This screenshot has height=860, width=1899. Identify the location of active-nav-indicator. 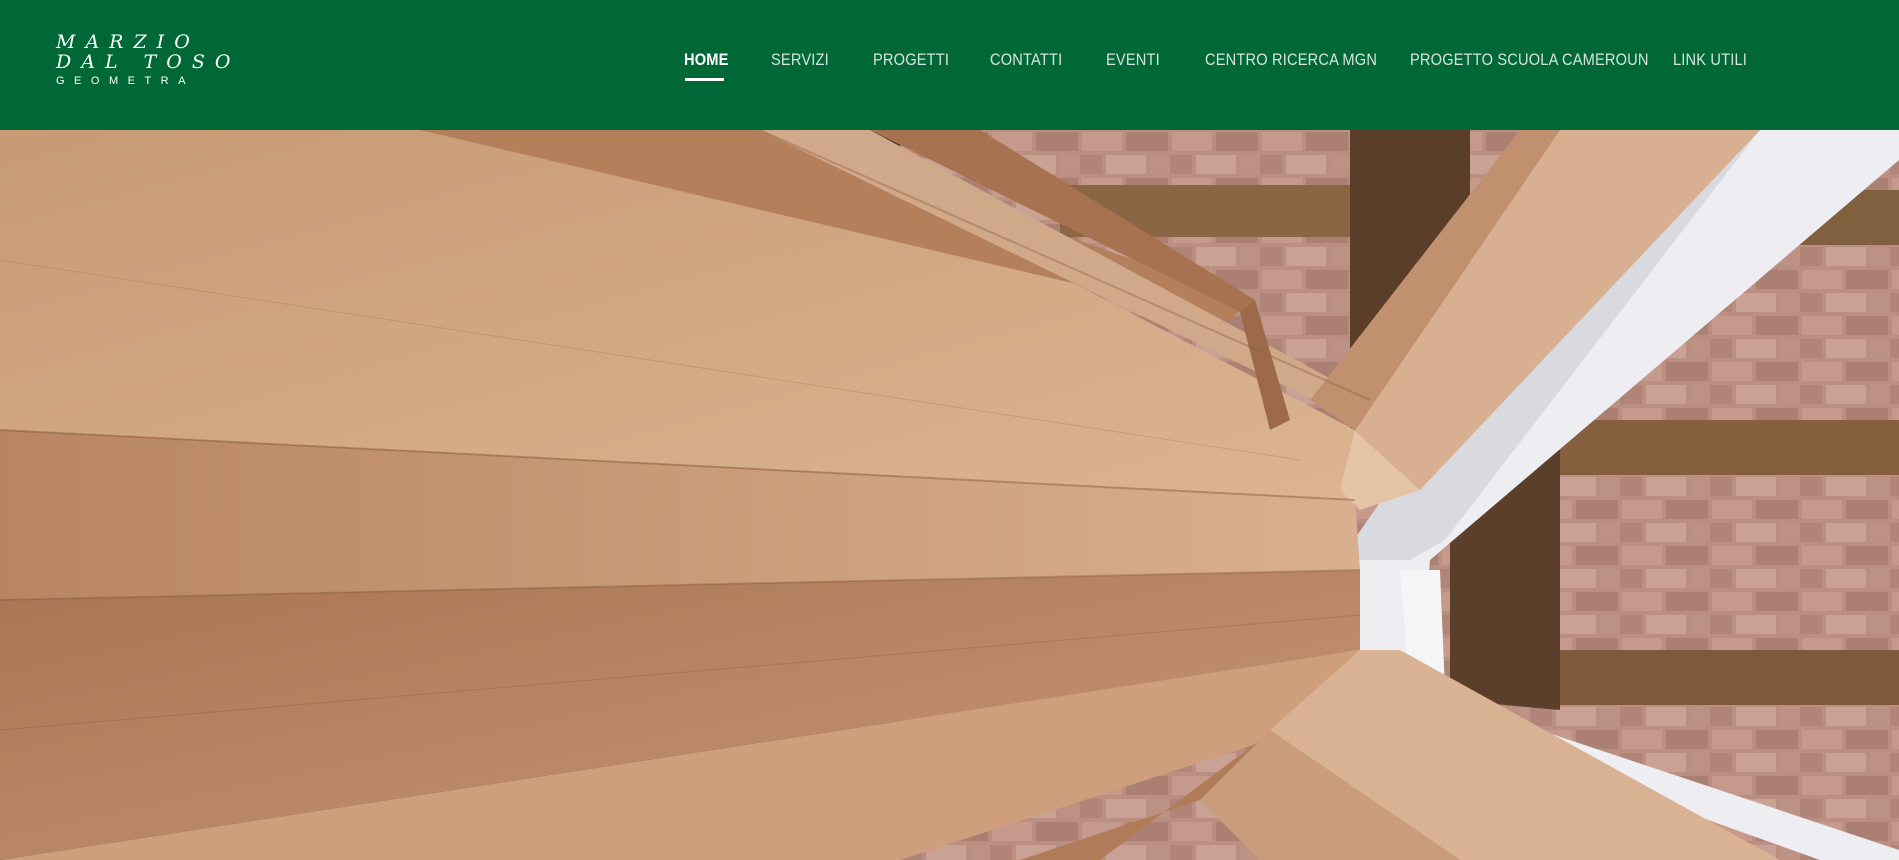
(704, 79).